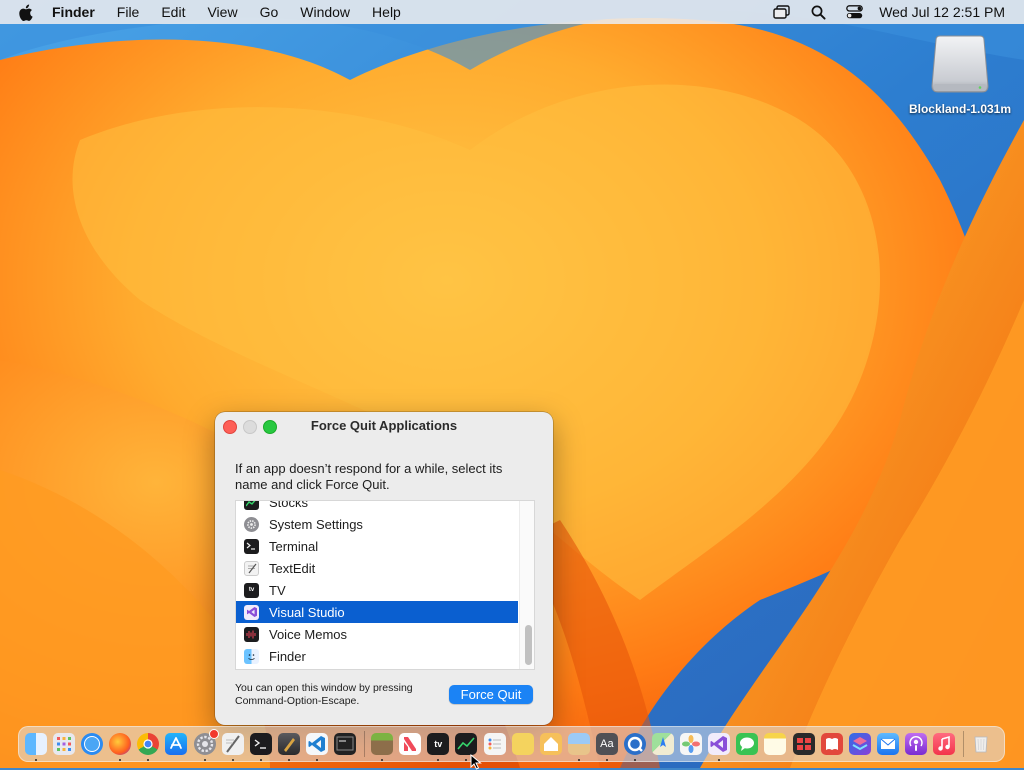 The height and width of the screenshot is (770, 1024). What do you see at coordinates (92, 744) in the screenshot?
I see `dock-safari-icon` at bounding box center [92, 744].